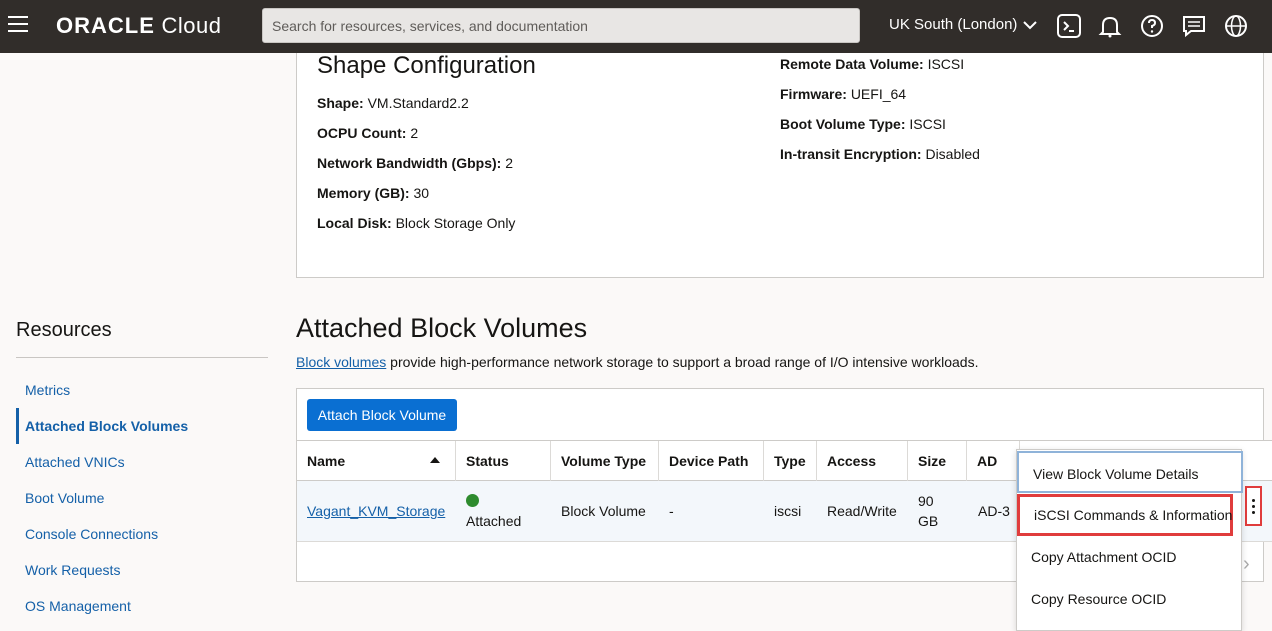  What do you see at coordinates (418, 103) in the screenshot?
I see `field-value: VM.Standard2.2` at bounding box center [418, 103].